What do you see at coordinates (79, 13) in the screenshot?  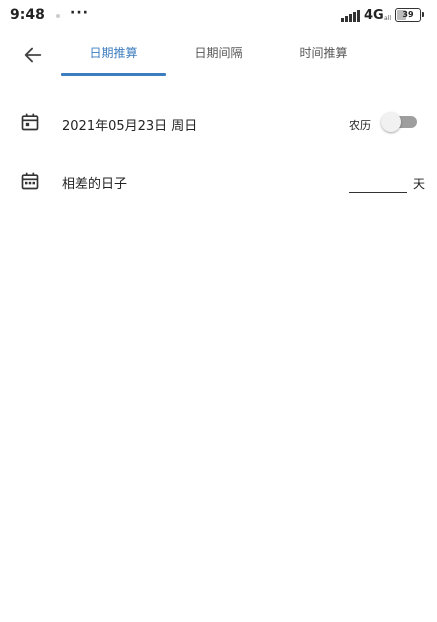 I see `status-more-icon: ···` at bounding box center [79, 13].